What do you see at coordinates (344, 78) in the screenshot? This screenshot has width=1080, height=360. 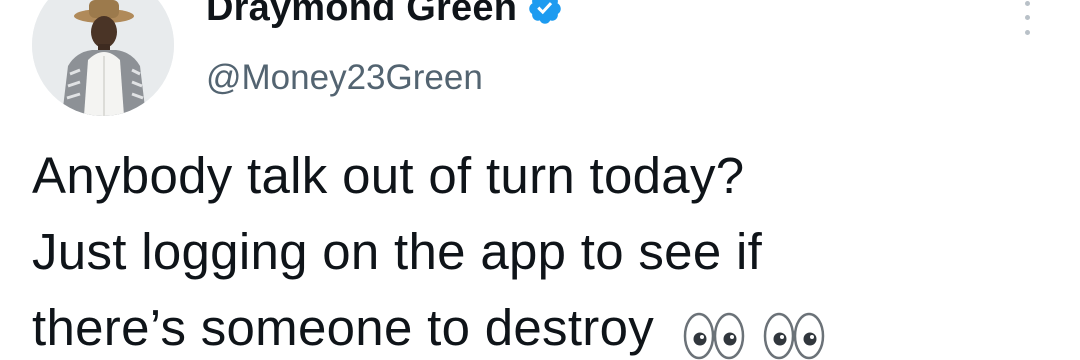 I see `author-handle: @Money23Green` at bounding box center [344, 78].